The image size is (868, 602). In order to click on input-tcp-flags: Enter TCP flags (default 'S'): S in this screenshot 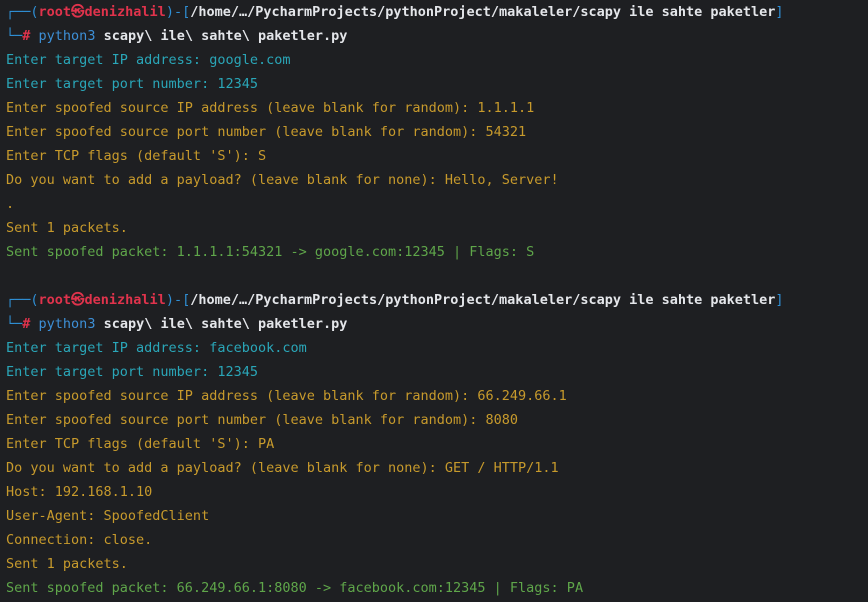, I will do `click(136, 156)`.